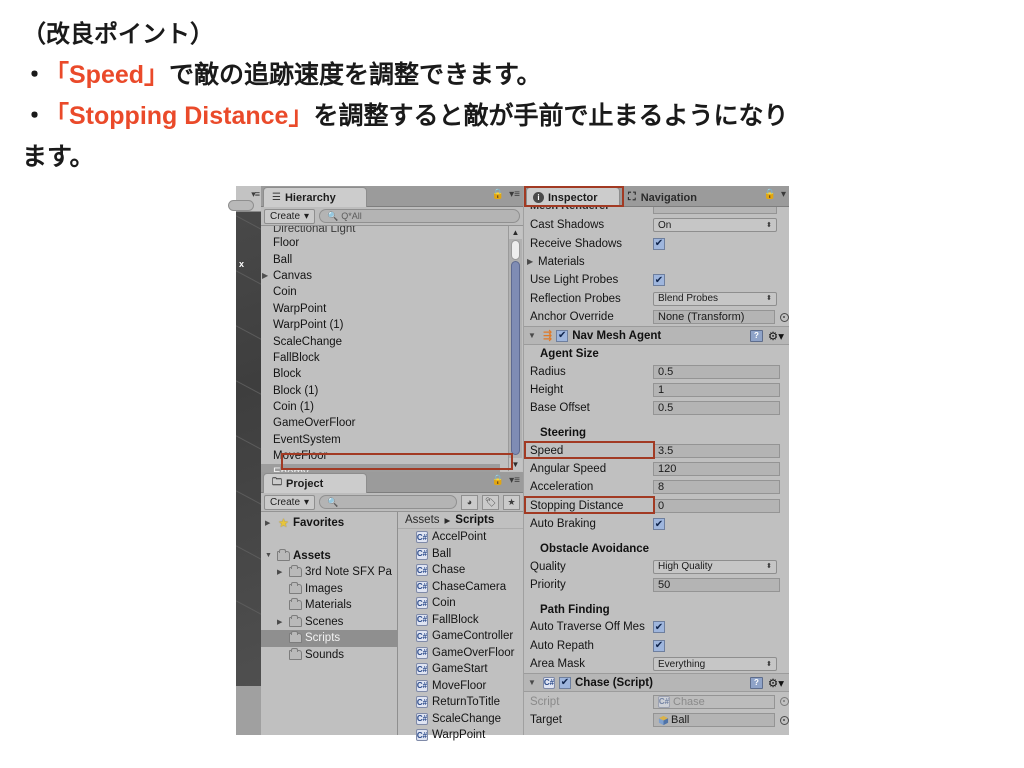 The image size is (1024, 768). Describe the element at coordinates (329, 523) in the screenshot. I see `project-tree-item: ▶ ★ Favorites` at that location.